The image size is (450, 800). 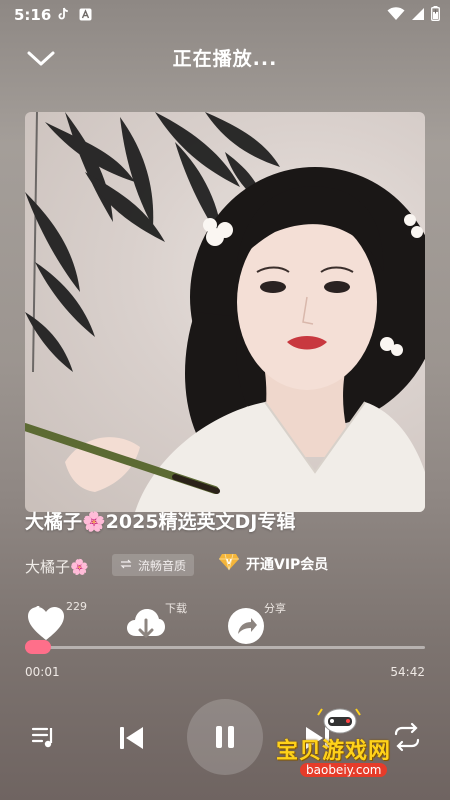 What do you see at coordinates (334, 751) in the screenshot?
I see `watermark-text: 宝贝游戏网` at bounding box center [334, 751].